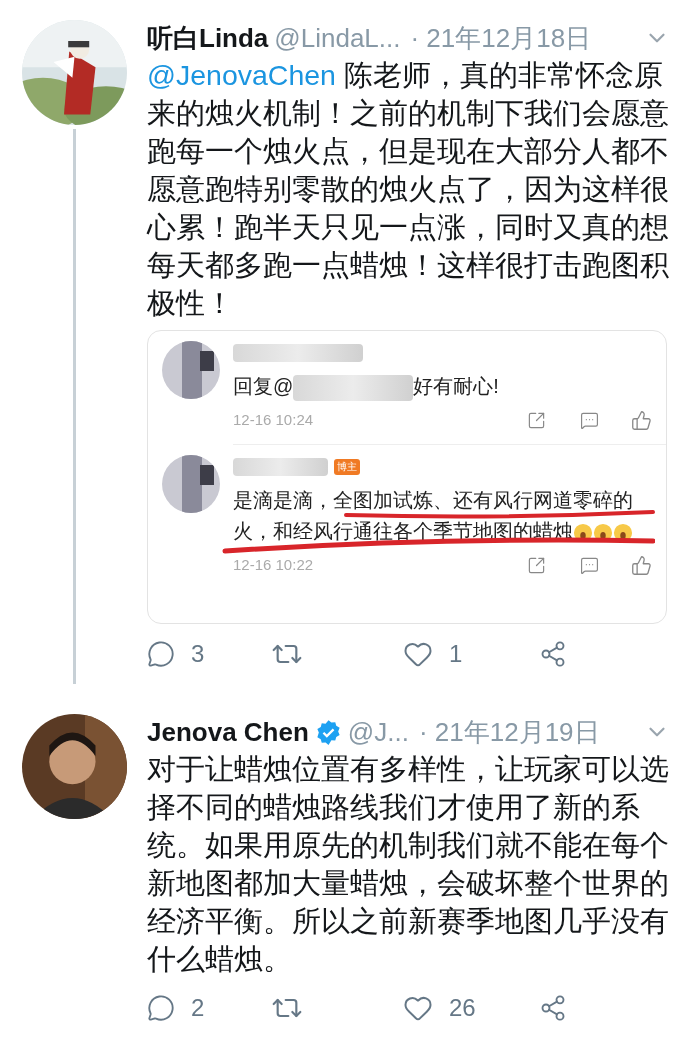 The image size is (690, 1038). I want to click on author-badge: 博主, so click(347, 467).